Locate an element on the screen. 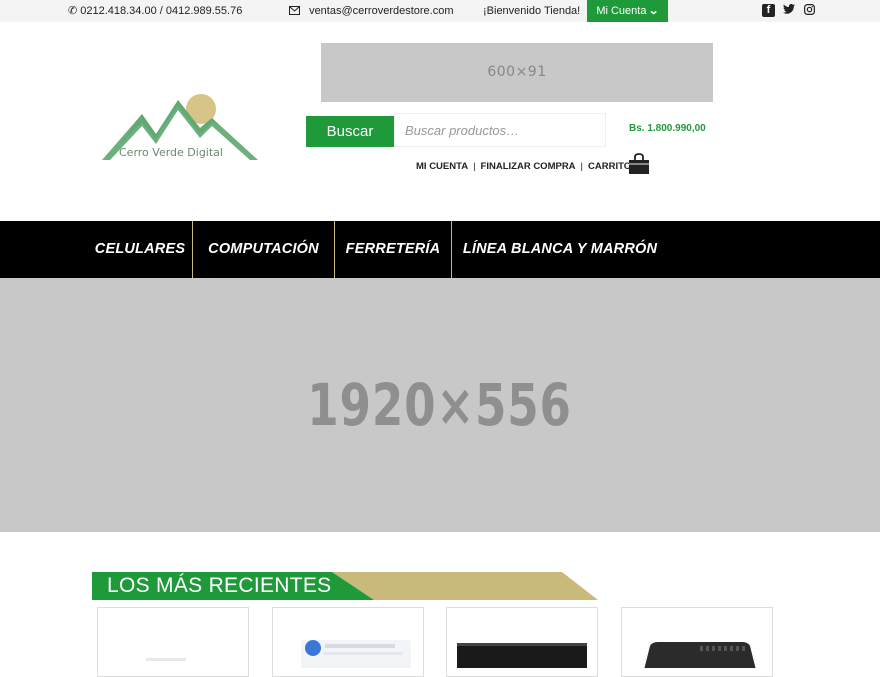 The width and height of the screenshot is (880, 677). nav-item-computacion: COMPUTACIÓN is located at coordinates (263, 249).